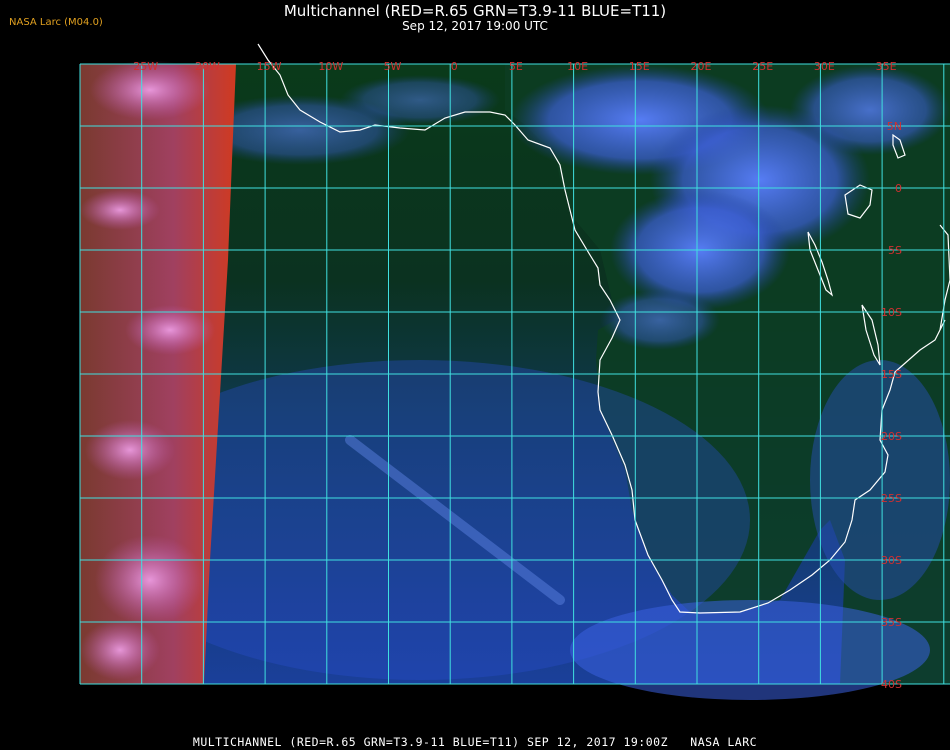  I want to click on longitude-label: 5W, so click(393, 66).